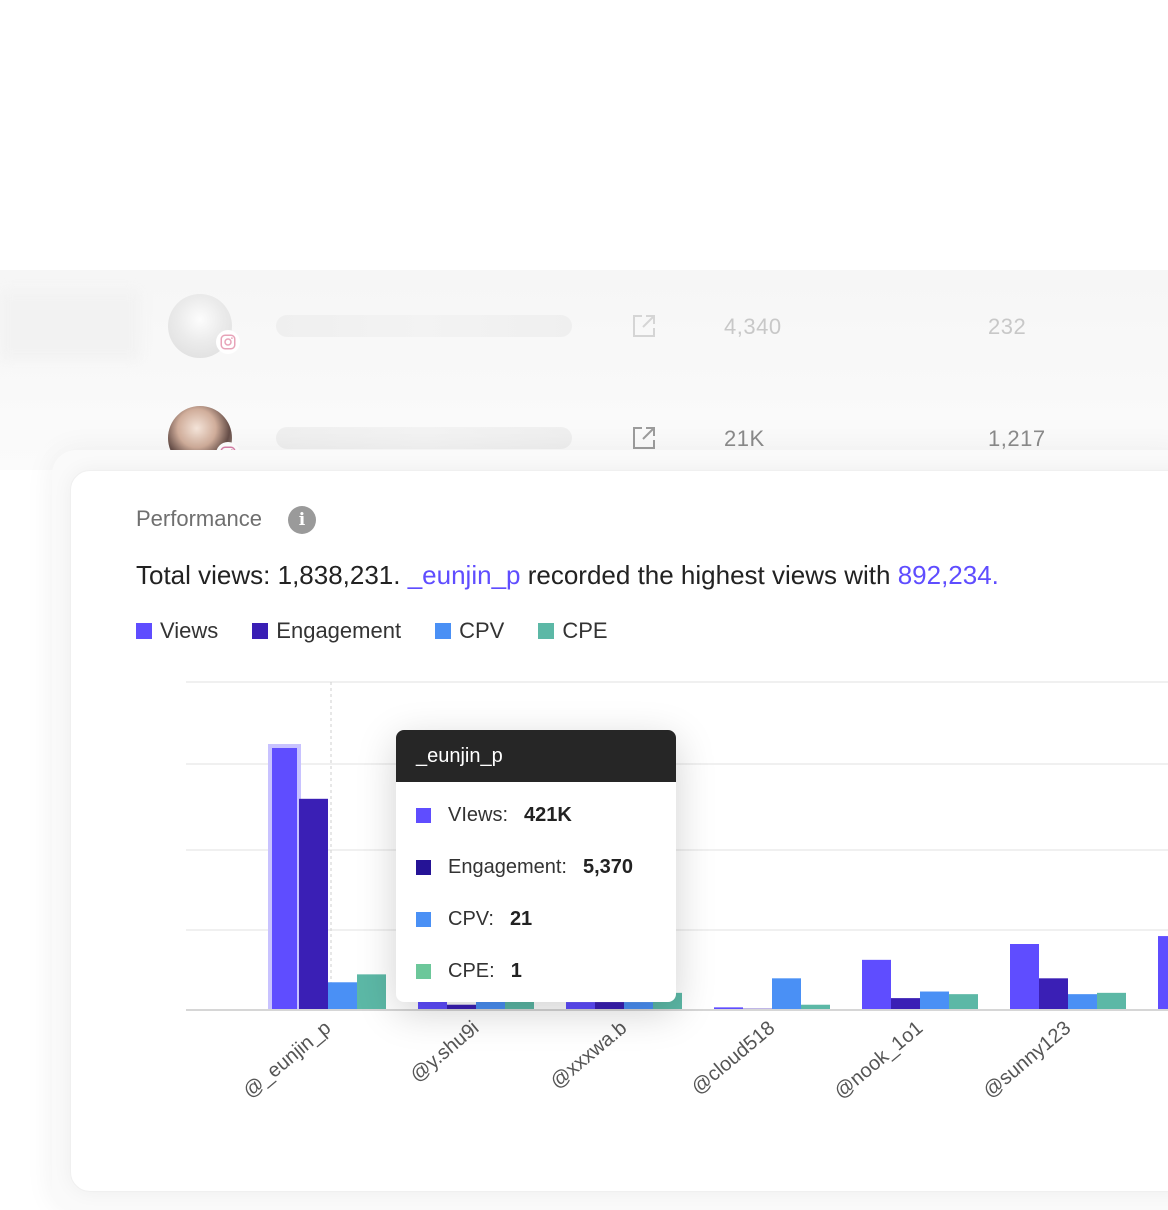  What do you see at coordinates (1017, 438) in the screenshot?
I see `engagement-value: 1,217` at bounding box center [1017, 438].